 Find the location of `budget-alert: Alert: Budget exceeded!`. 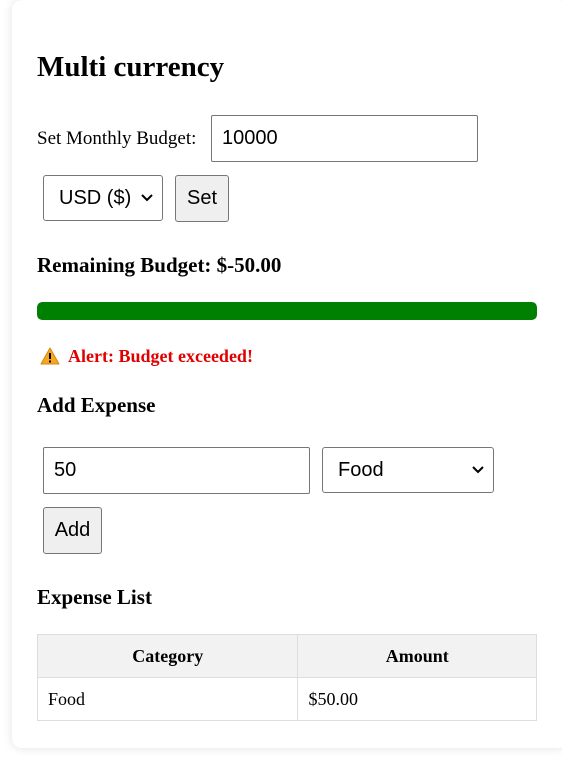

budget-alert: Alert: Budget exceeded! is located at coordinates (146, 356).